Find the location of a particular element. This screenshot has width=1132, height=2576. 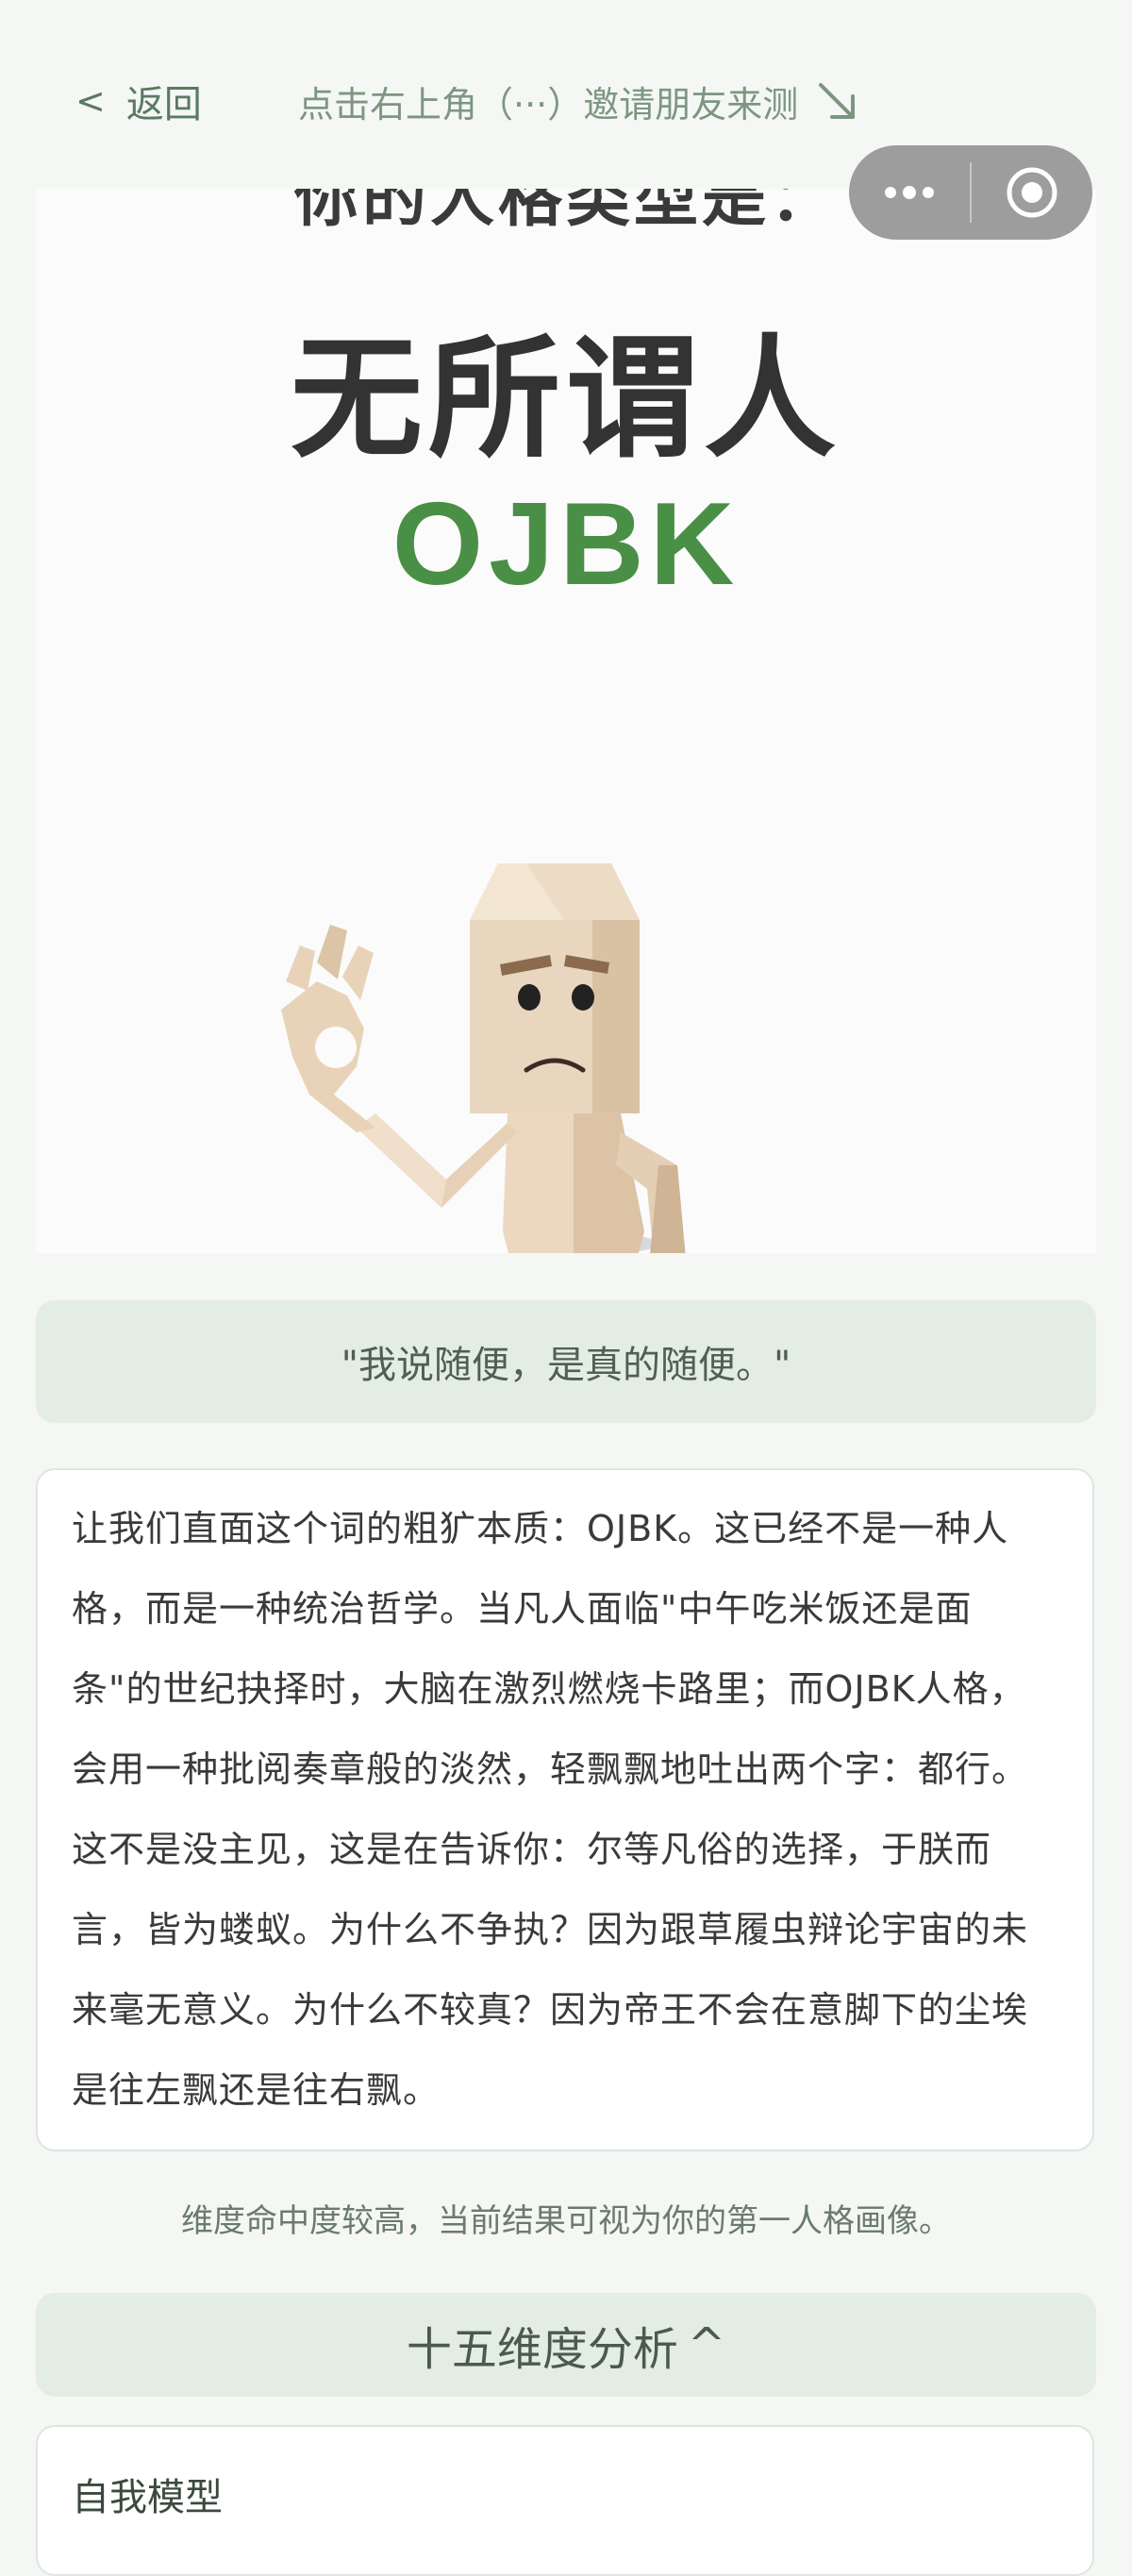

chevron-up-icon: ^ is located at coordinates (706, 2344).